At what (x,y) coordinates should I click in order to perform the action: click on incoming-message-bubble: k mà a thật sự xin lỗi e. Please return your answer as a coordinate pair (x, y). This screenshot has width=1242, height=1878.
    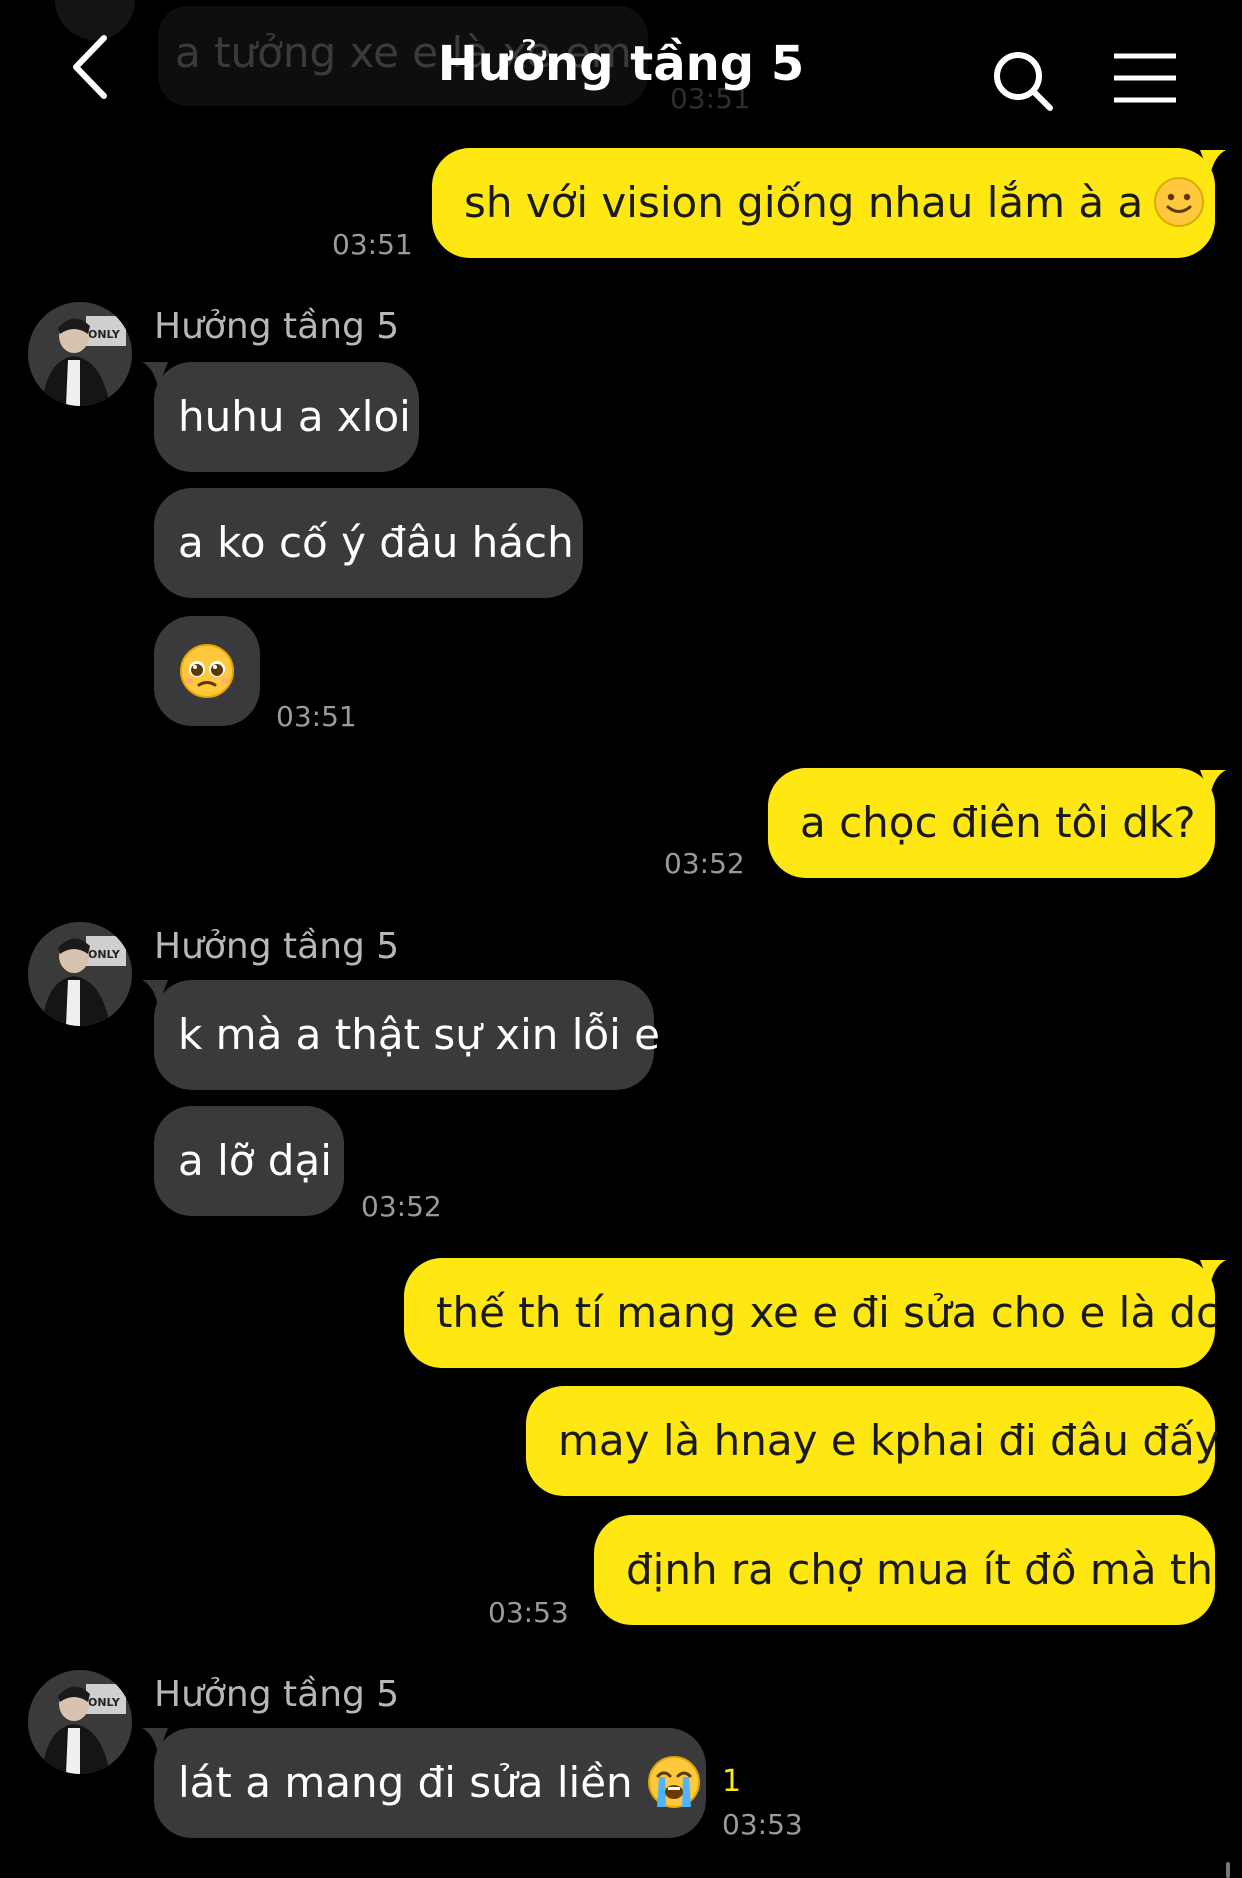
    Looking at the image, I should click on (407, 1035).